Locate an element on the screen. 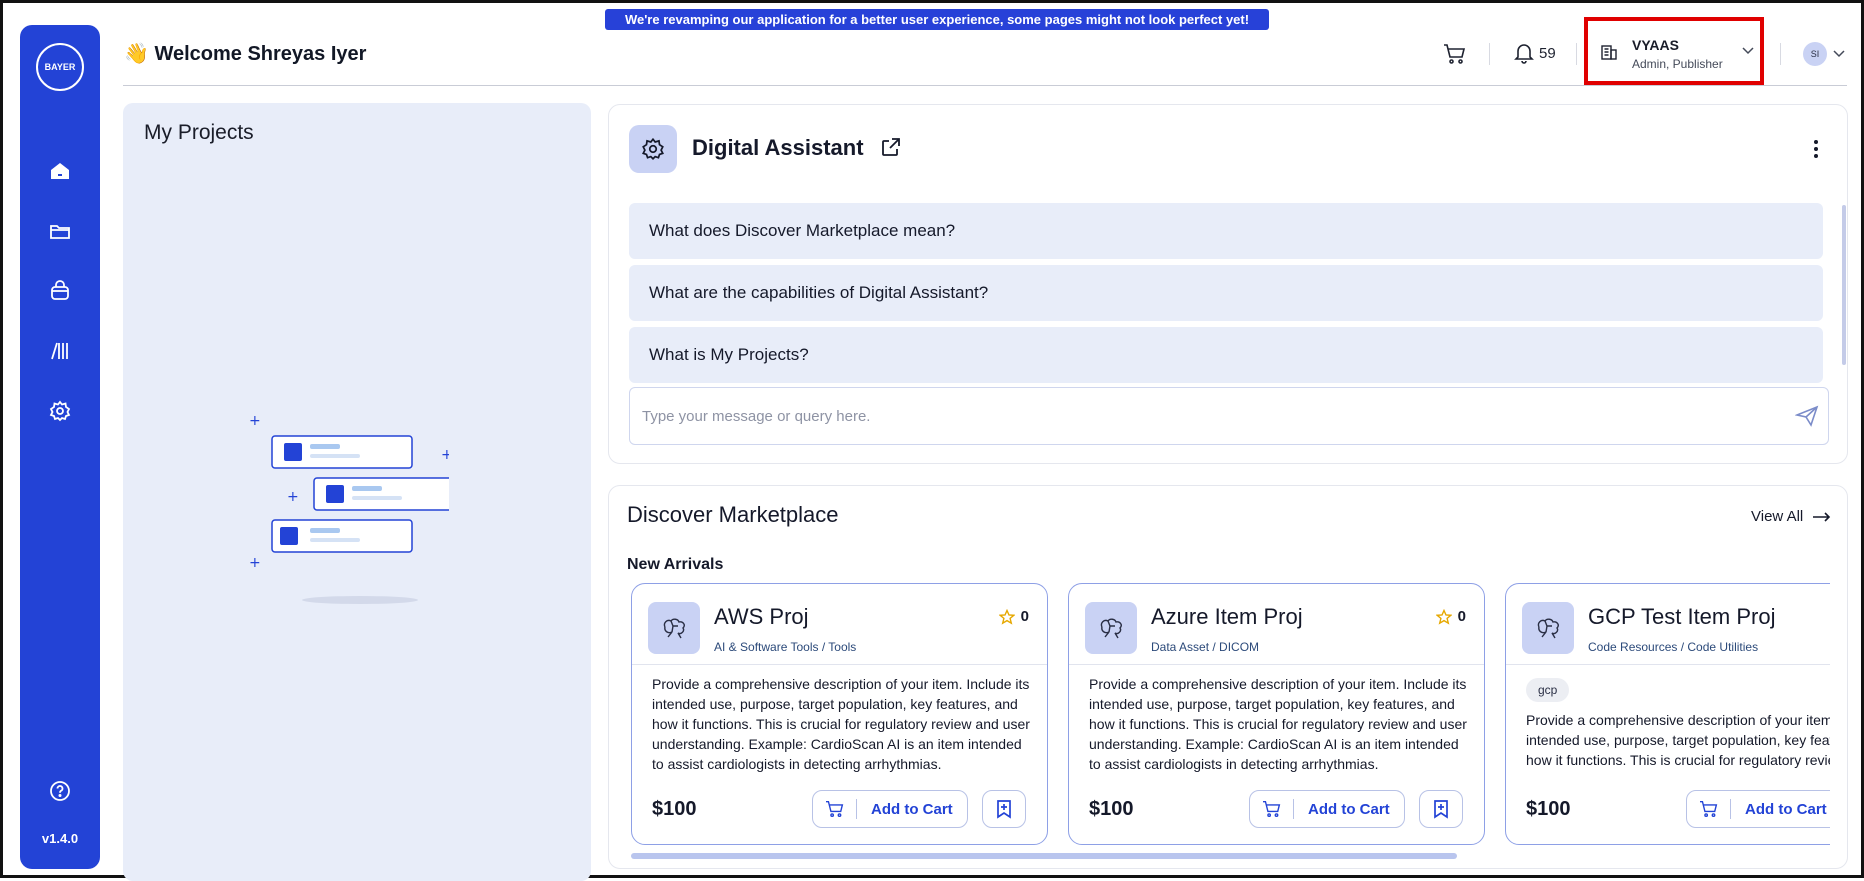 The width and height of the screenshot is (1864, 881). product-title: AWS Proj is located at coordinates (761, 617).